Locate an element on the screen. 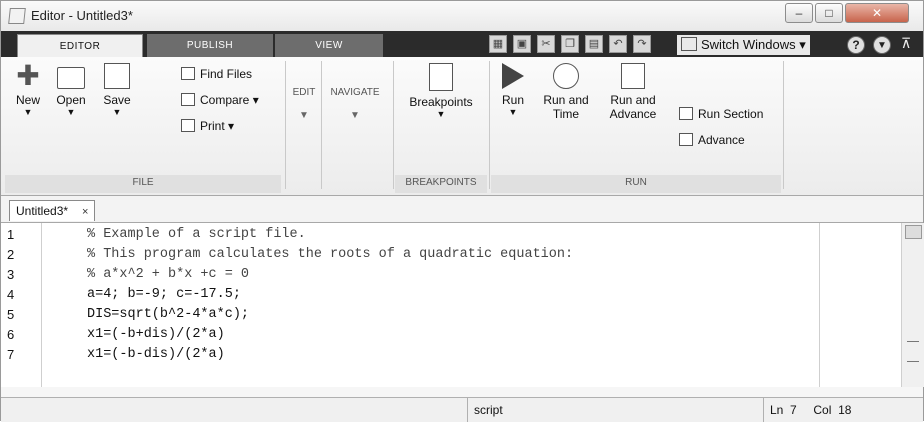  compare-button: Compare ▾ is located at coordinates (220, 100).